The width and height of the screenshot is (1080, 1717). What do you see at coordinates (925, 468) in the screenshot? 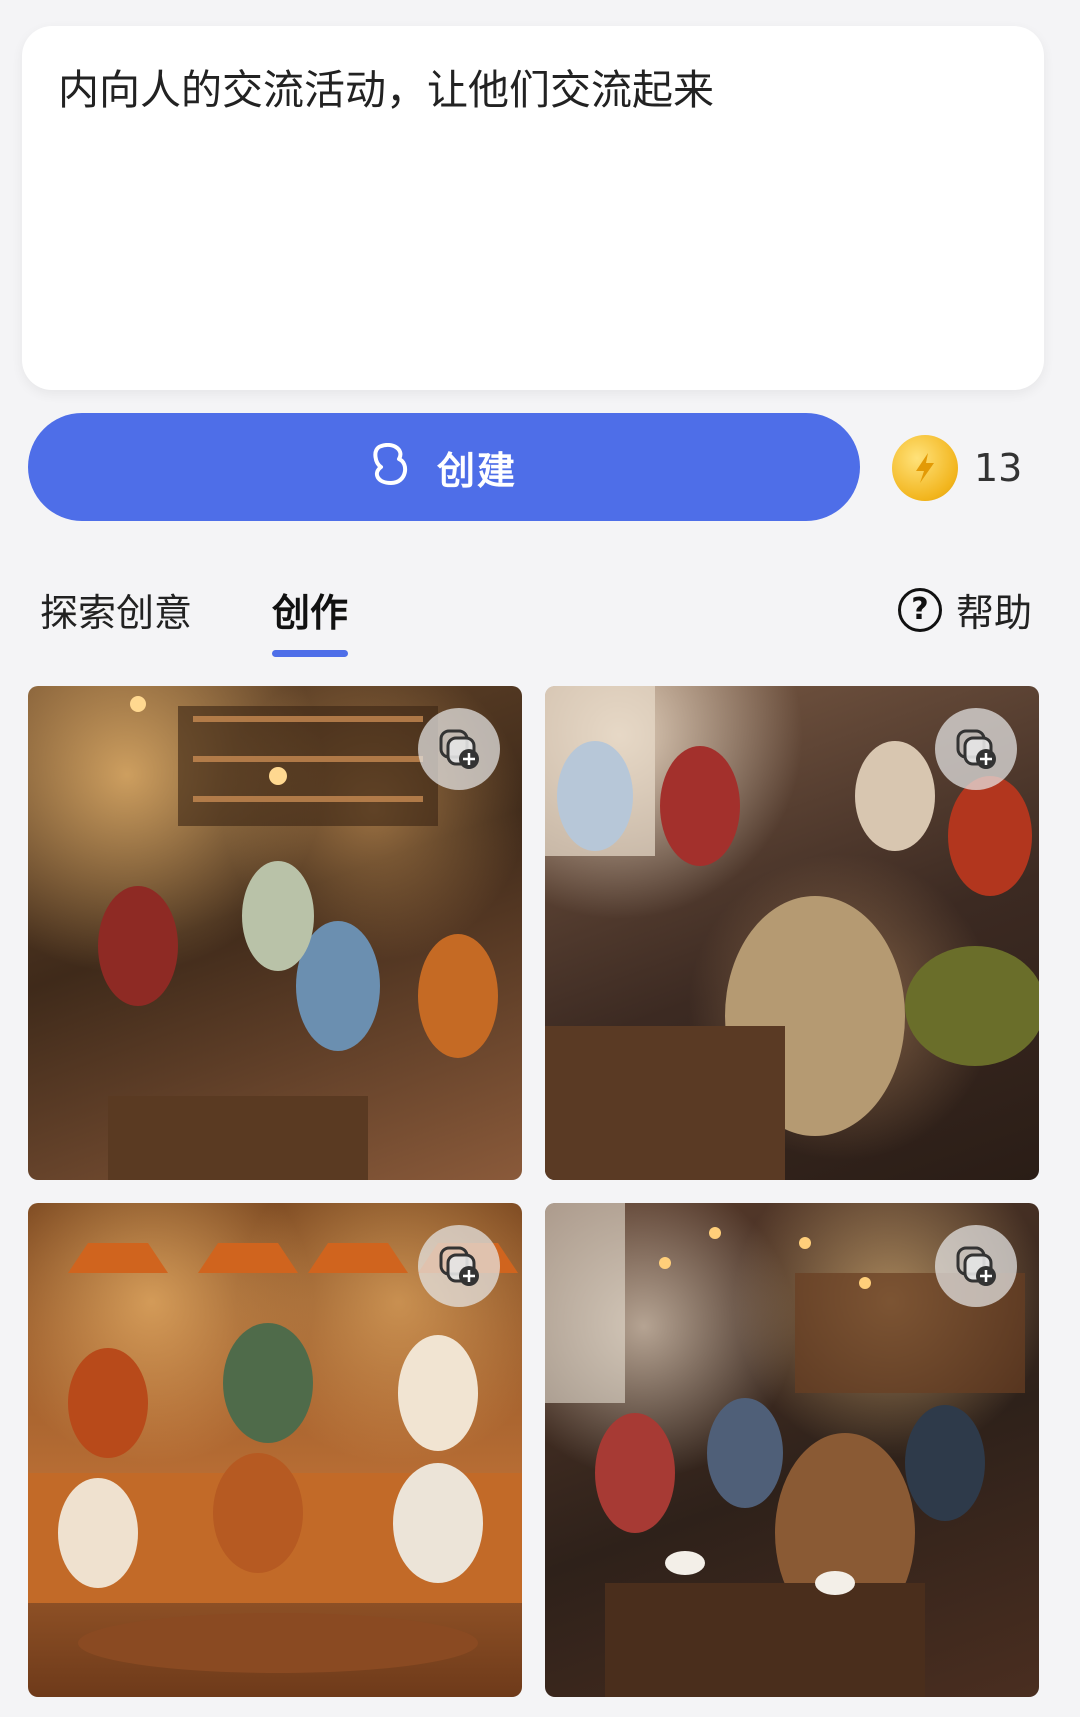
I see `lightning-coin-icon` at bounding box center [925, 468].